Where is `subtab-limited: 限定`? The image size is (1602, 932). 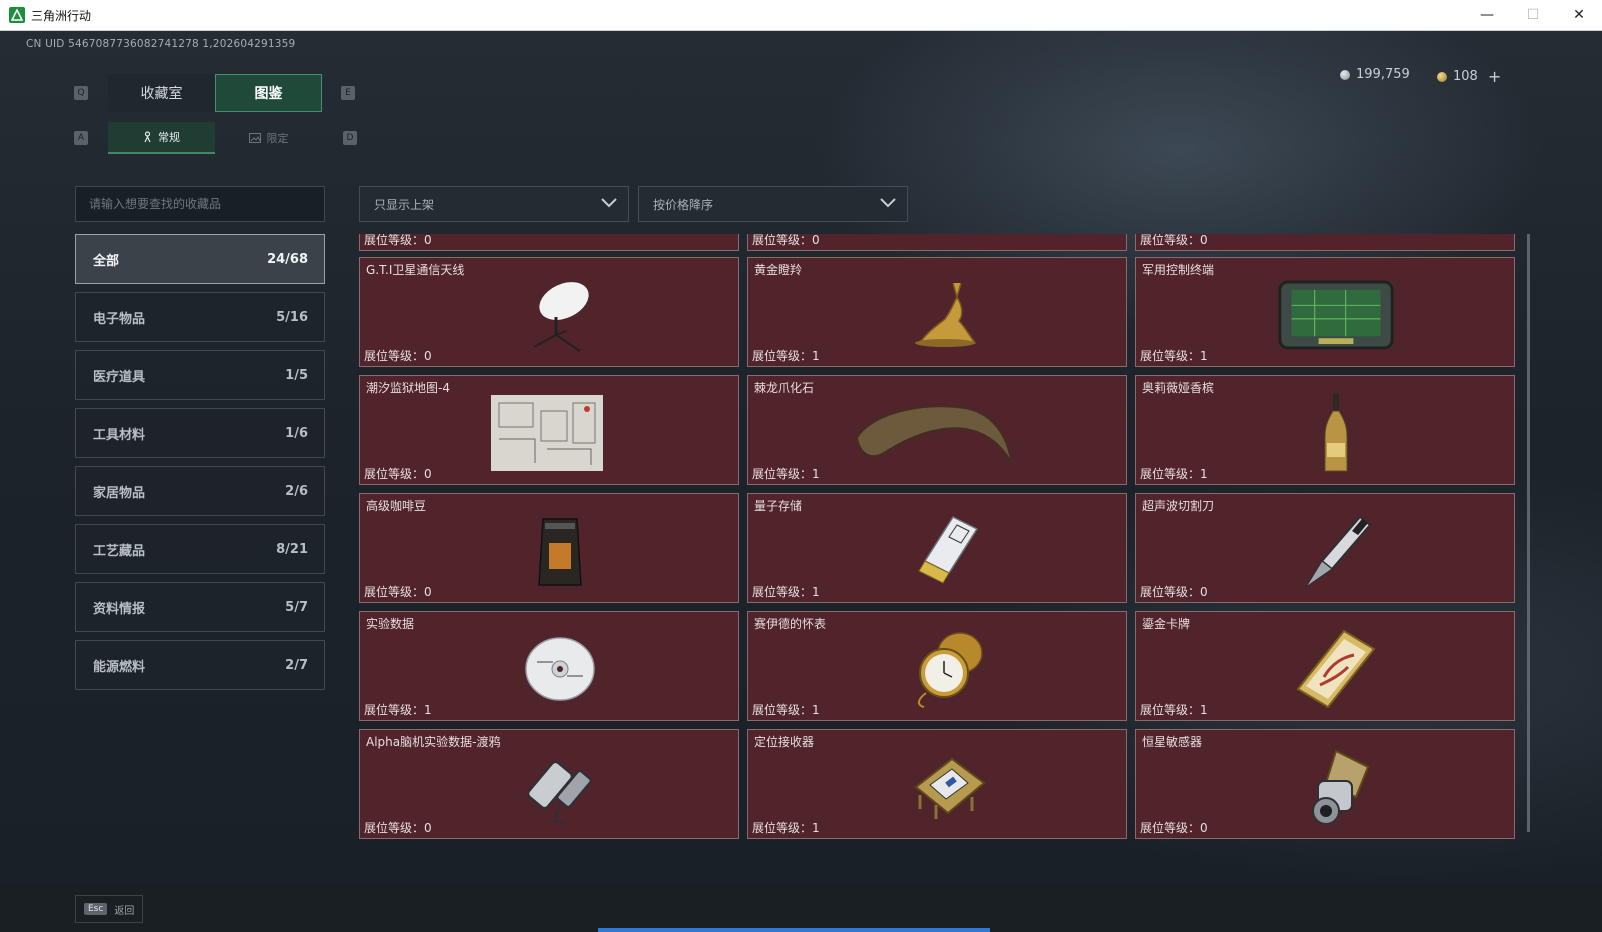 subtab-limited: 限定 is located at coordinates (268, 138).